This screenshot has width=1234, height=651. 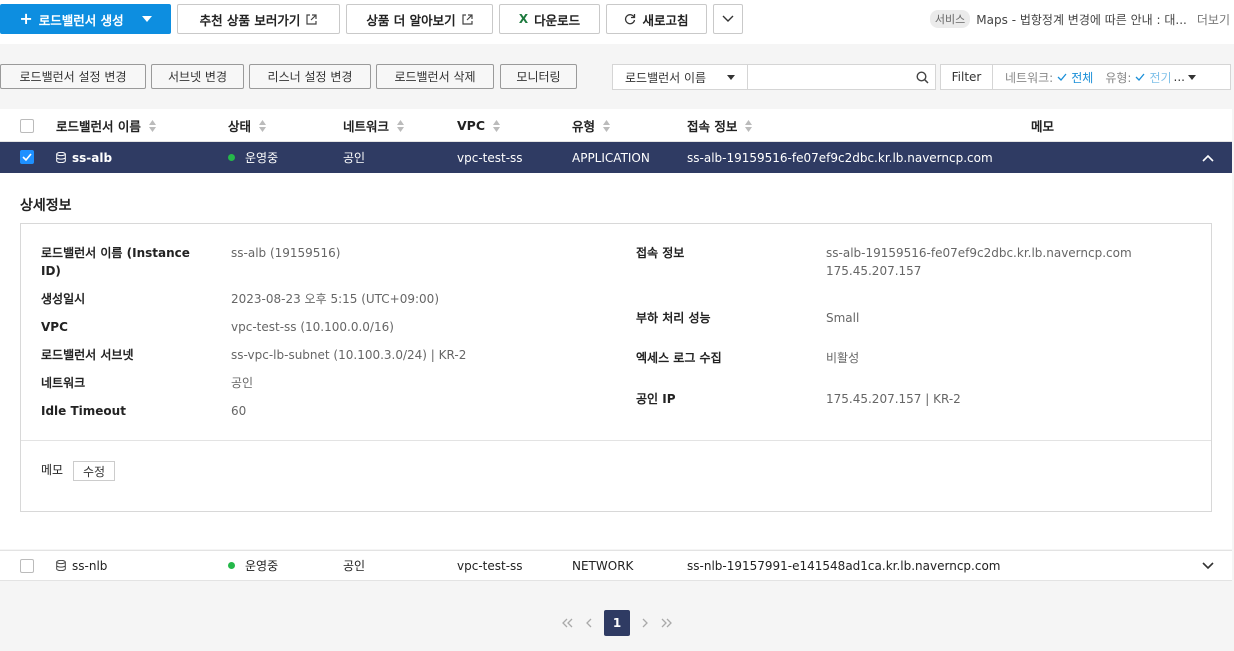 I want to click on notice-tag: 서비스, so click(x=950, y=19).